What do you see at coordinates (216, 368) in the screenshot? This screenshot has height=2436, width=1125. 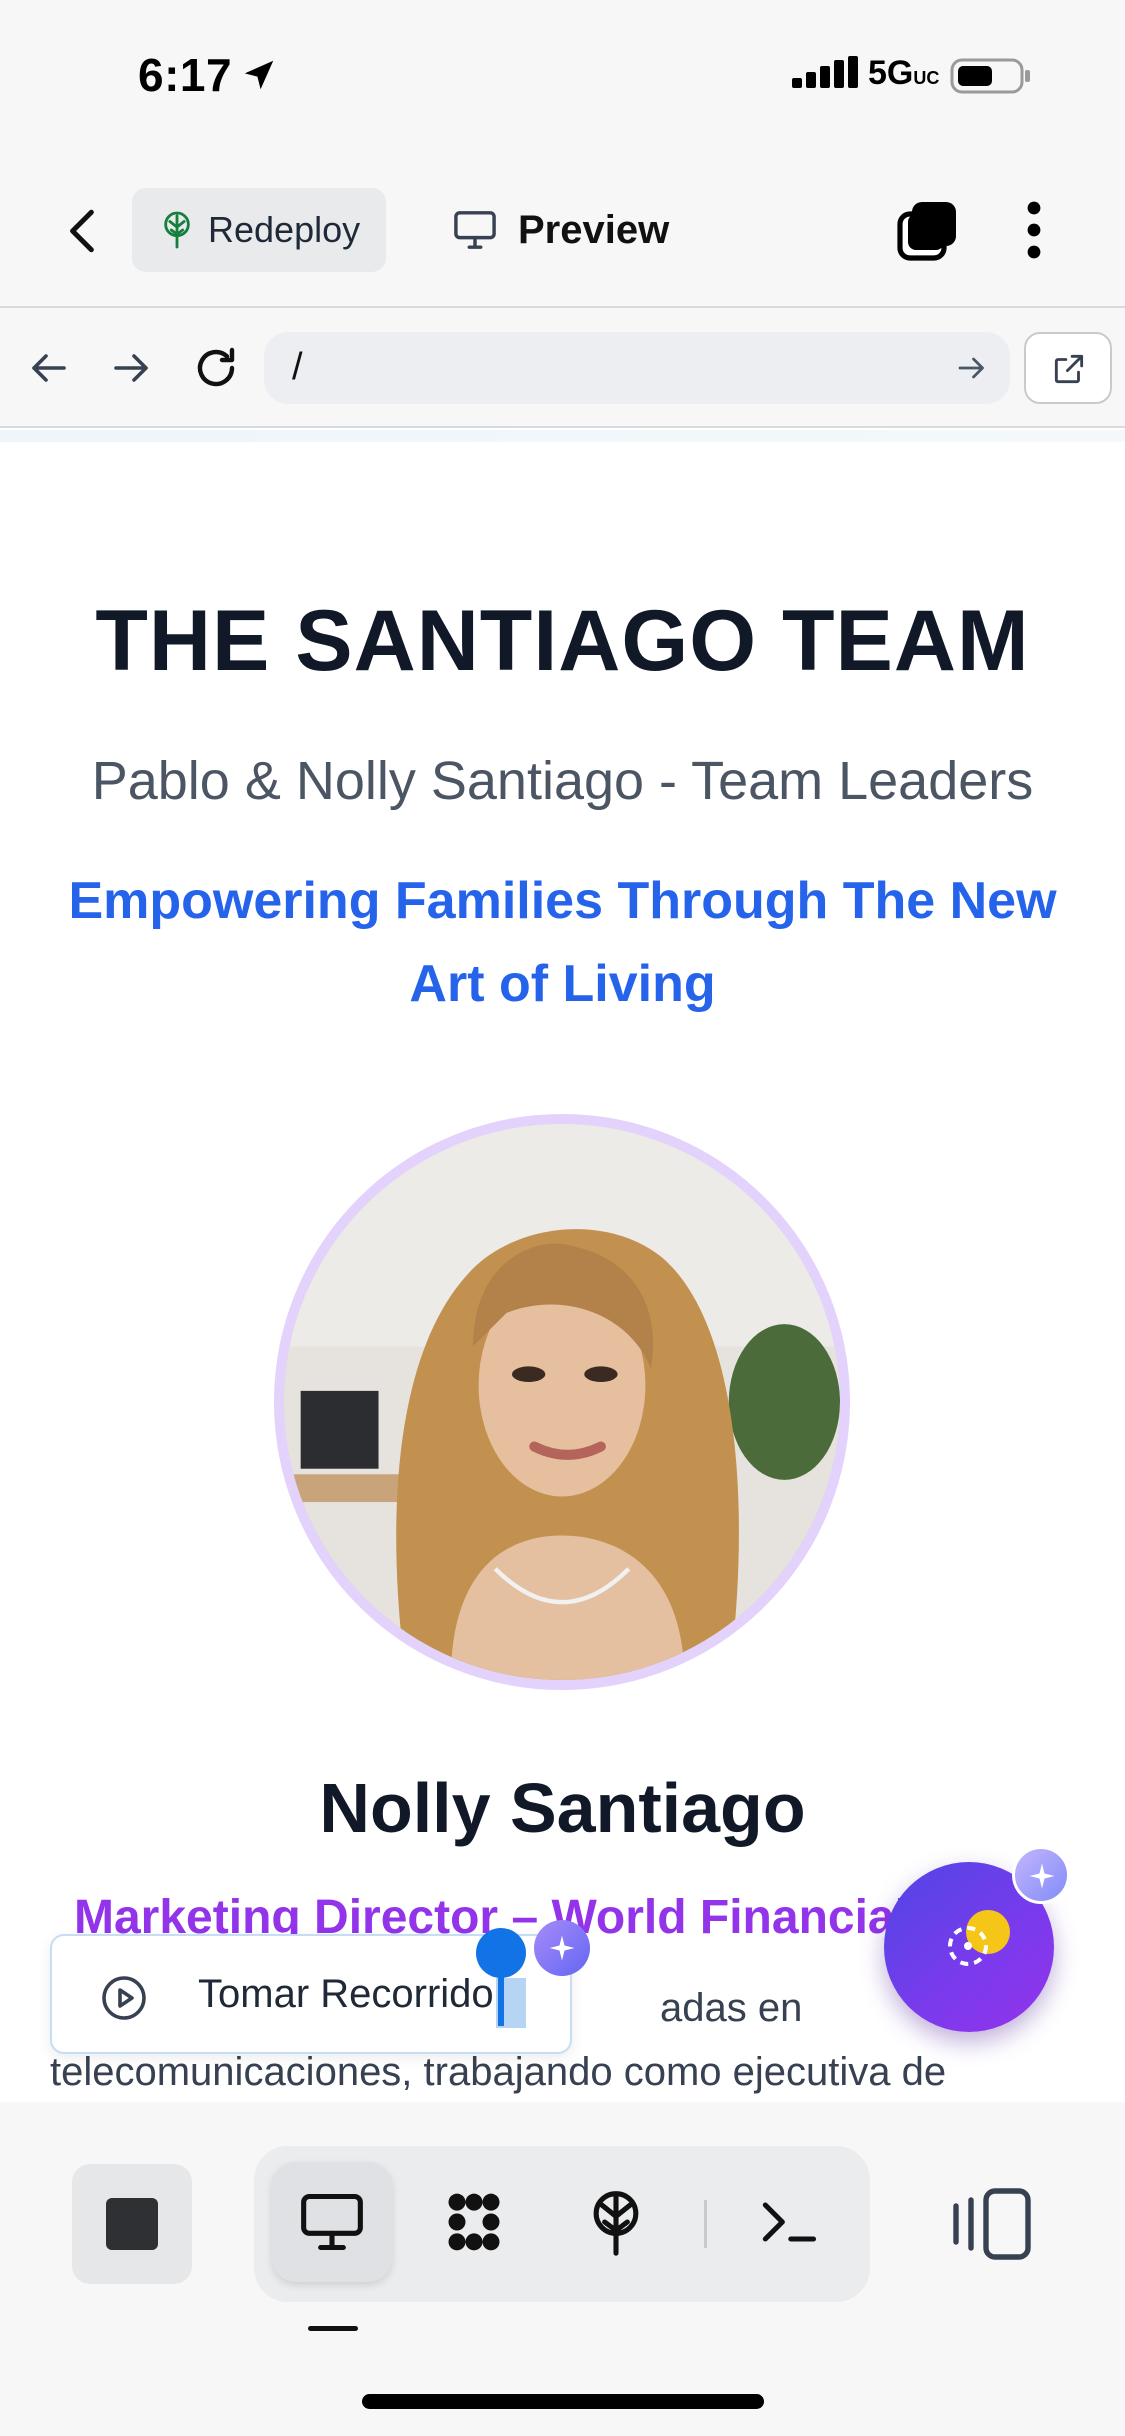 I see `reload-icon` at bounding box center [216, 368].